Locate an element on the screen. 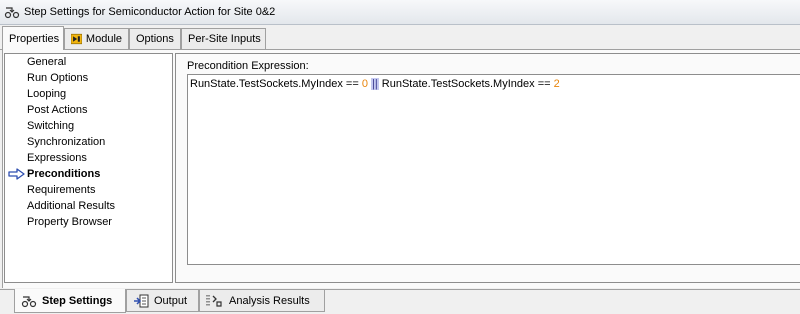  tab-per-site-inputs: Per-Site Inputs is located at coordinates (223, 38).